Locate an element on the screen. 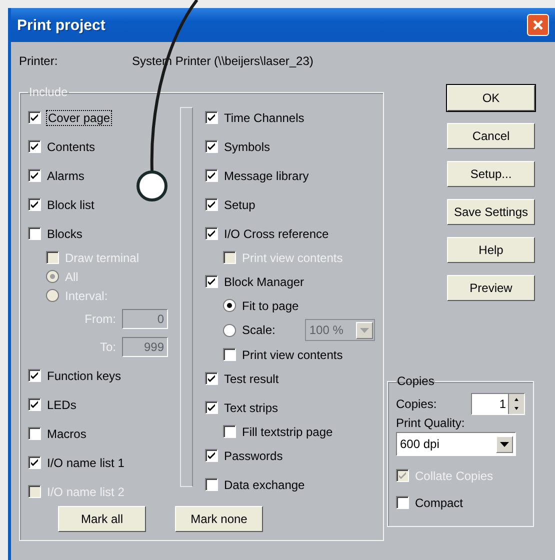  checkbox-label: Cover page is located at coordinates (79, 117).